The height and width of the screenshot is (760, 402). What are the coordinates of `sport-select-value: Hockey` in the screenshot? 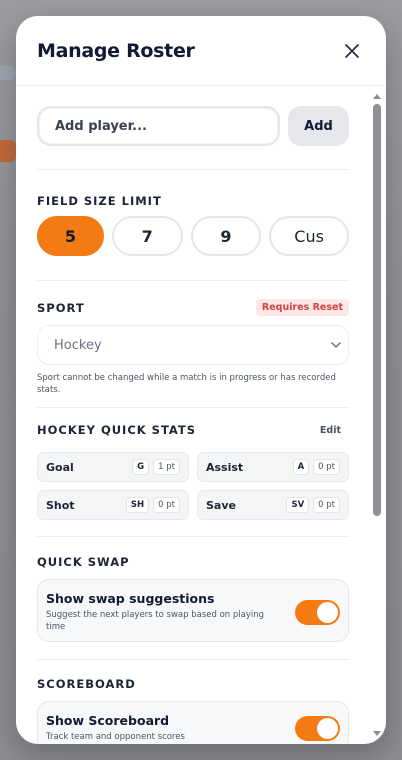 It's located at (78, 345).